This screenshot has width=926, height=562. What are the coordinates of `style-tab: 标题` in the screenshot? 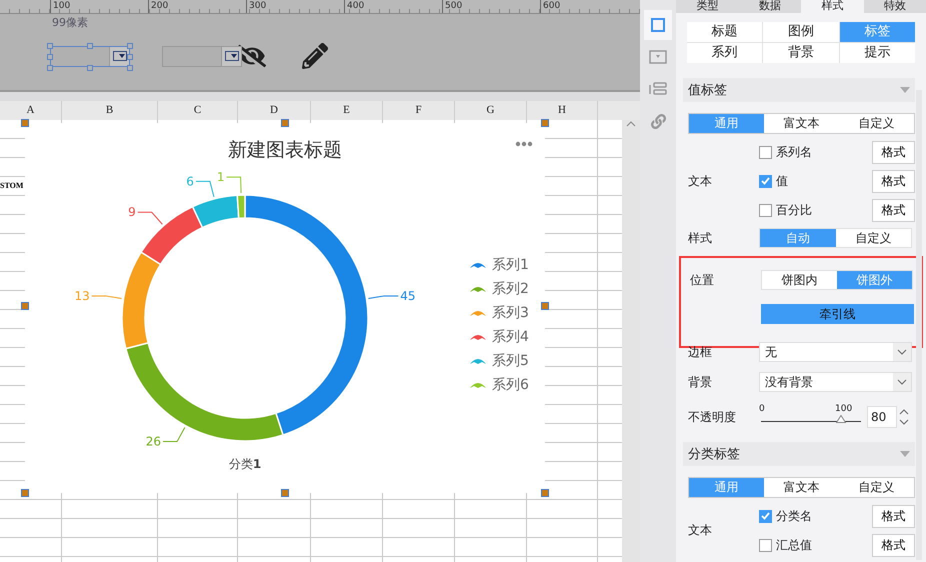 It's located at (724, 32).